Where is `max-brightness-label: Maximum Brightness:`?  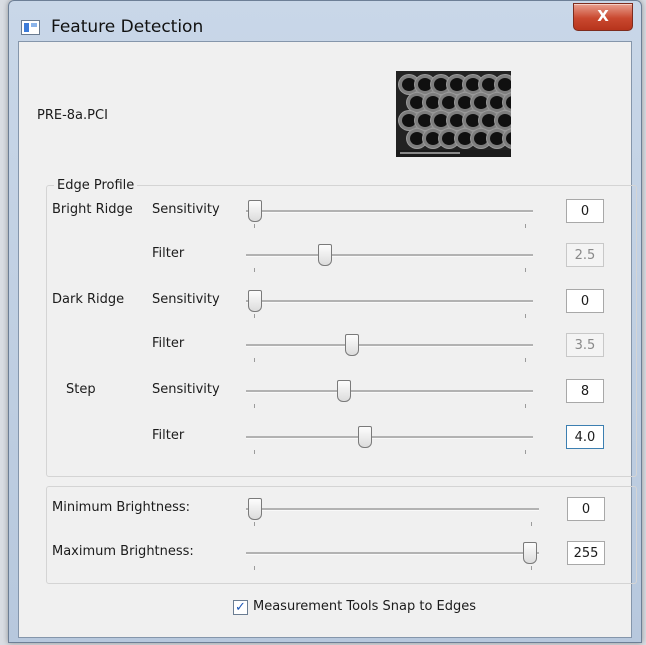
max-brightness-label: Maximum Brightness: is located at coordinates (123, 551).